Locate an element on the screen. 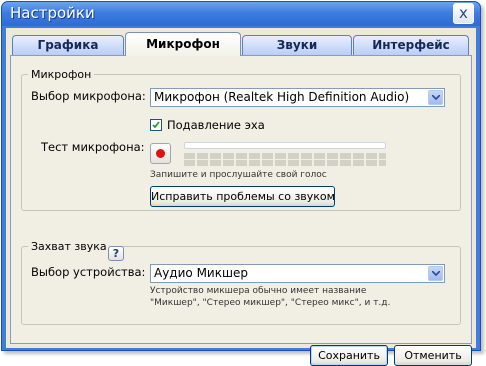 The image size is (486, 366). echo-cancel-label: Подавление эха is located at coordinates (216, 125).